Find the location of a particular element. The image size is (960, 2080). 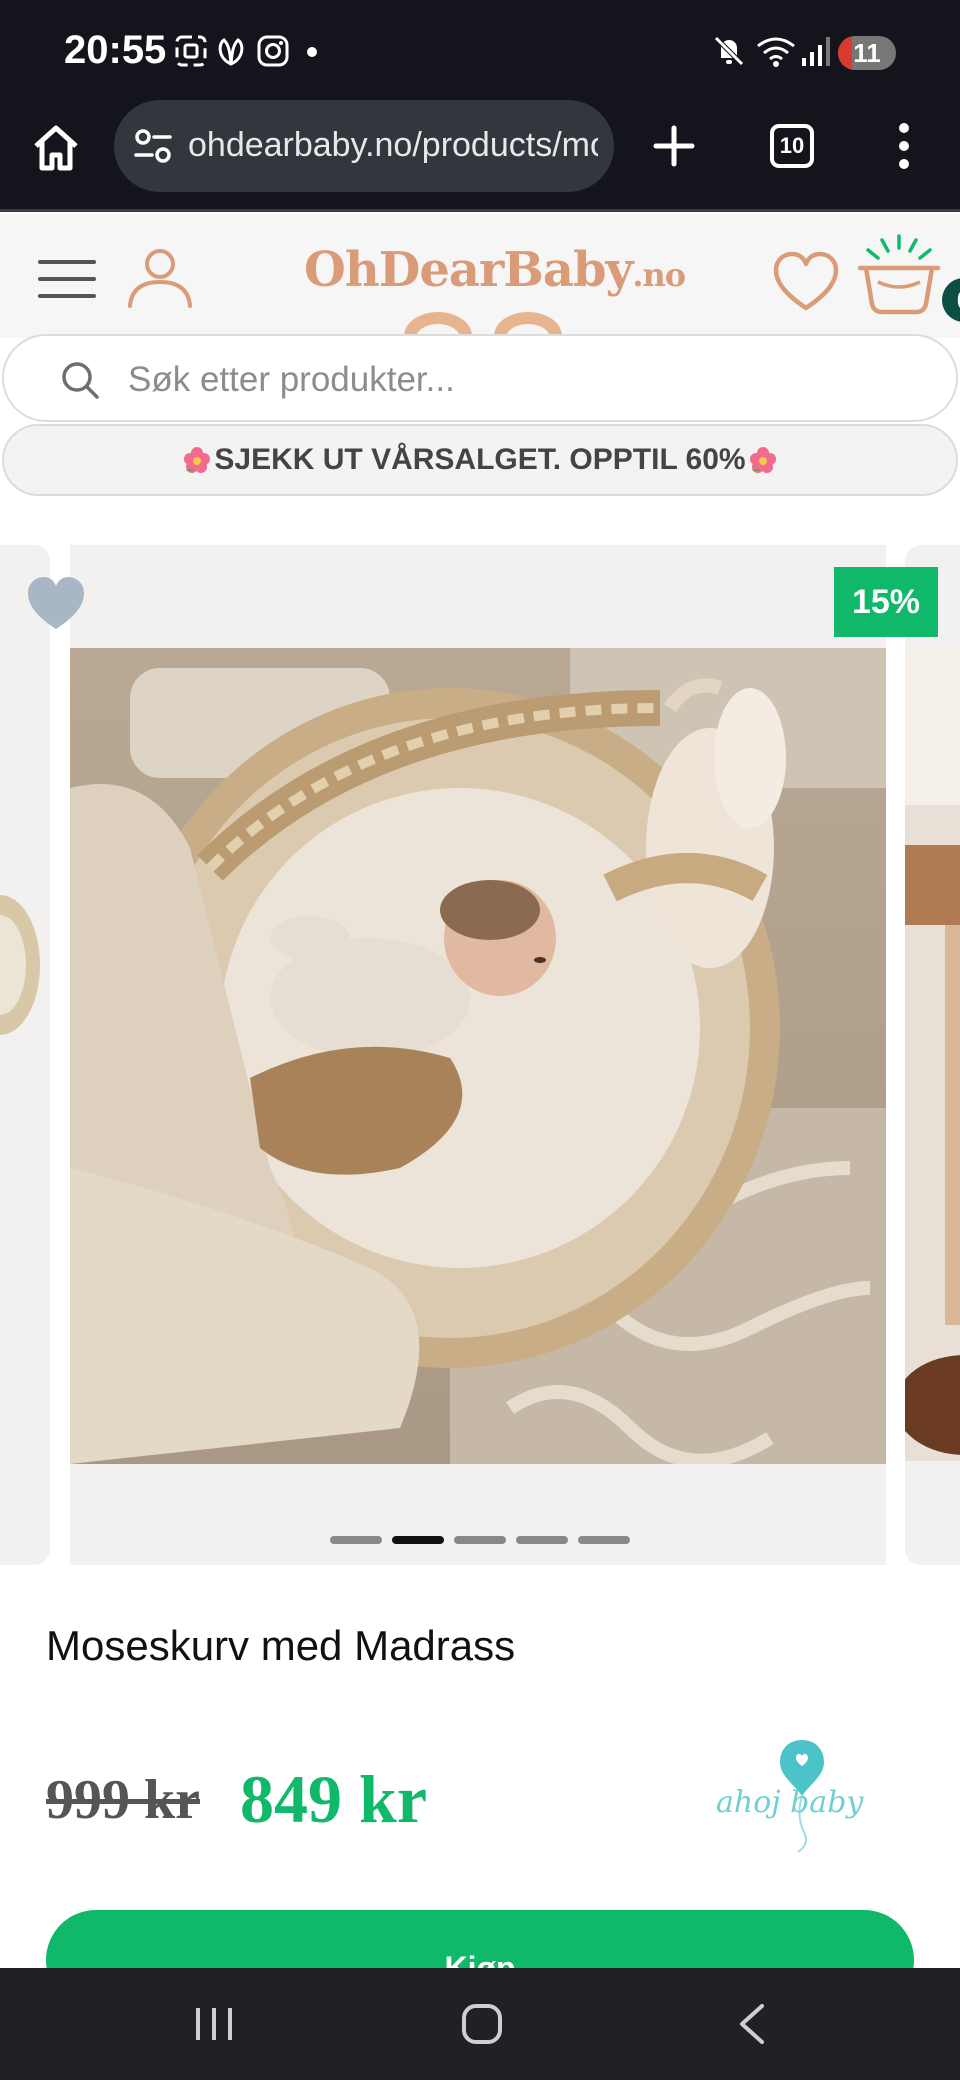

next-slide-image is located at coordinates (932, 1053).